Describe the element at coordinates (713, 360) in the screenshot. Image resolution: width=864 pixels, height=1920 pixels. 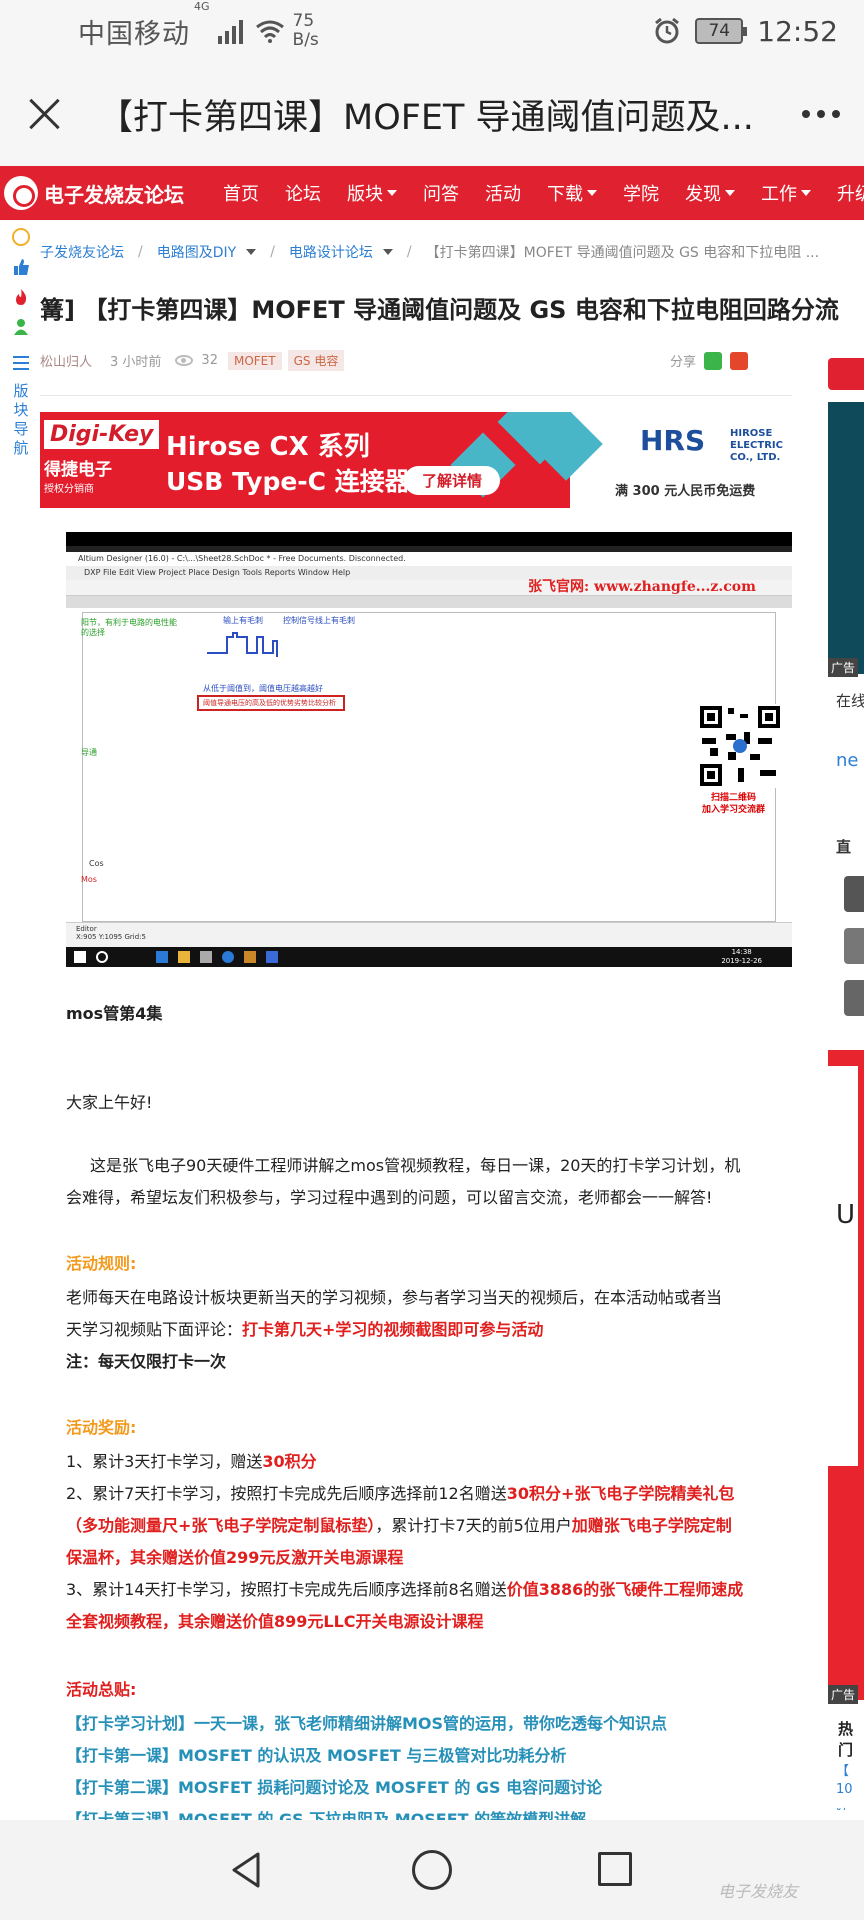
I see `wechat-icon` at that location.